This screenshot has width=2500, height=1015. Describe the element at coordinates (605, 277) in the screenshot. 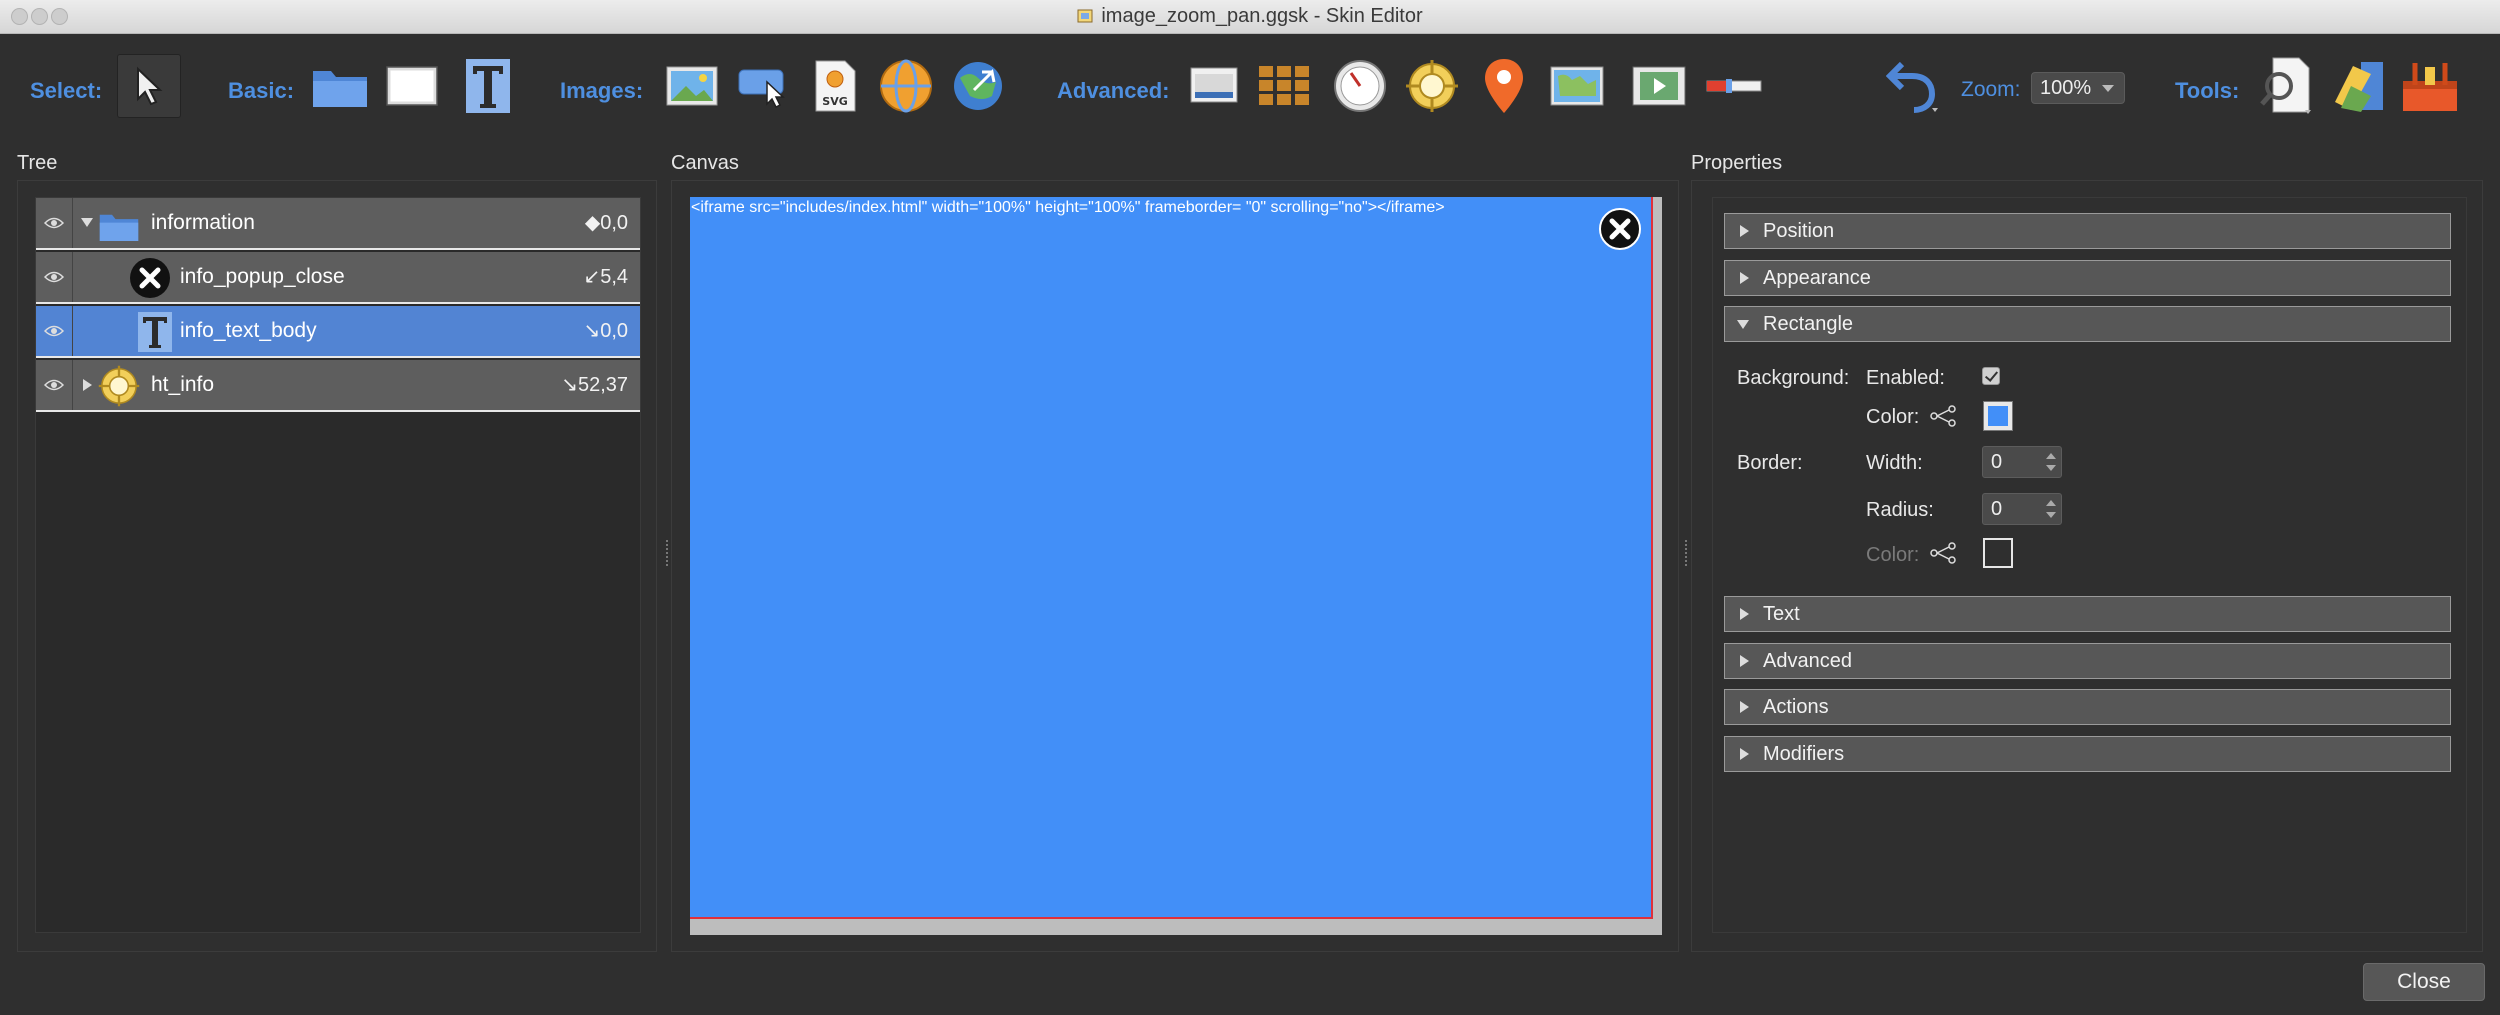

I see `tree-item-coord: ↙5,4` at that location.